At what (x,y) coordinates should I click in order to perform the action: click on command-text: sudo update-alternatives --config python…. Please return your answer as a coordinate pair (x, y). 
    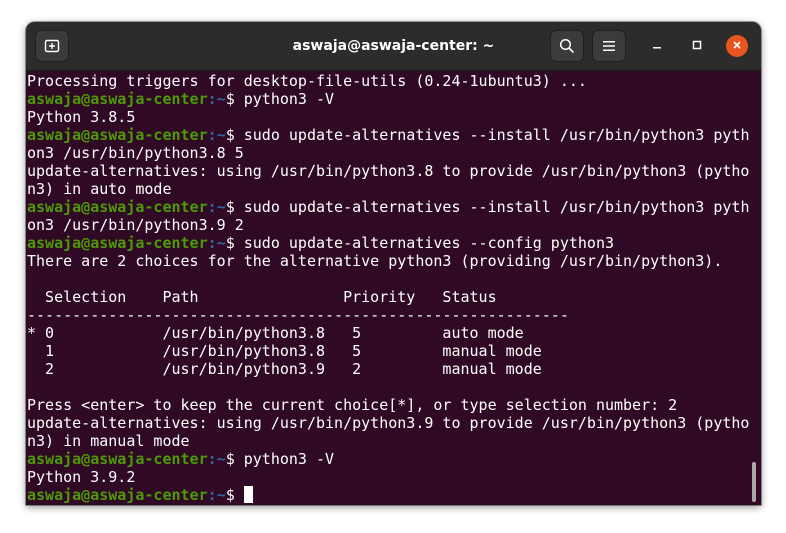
    Looking at the image, I should click on (429, 243).